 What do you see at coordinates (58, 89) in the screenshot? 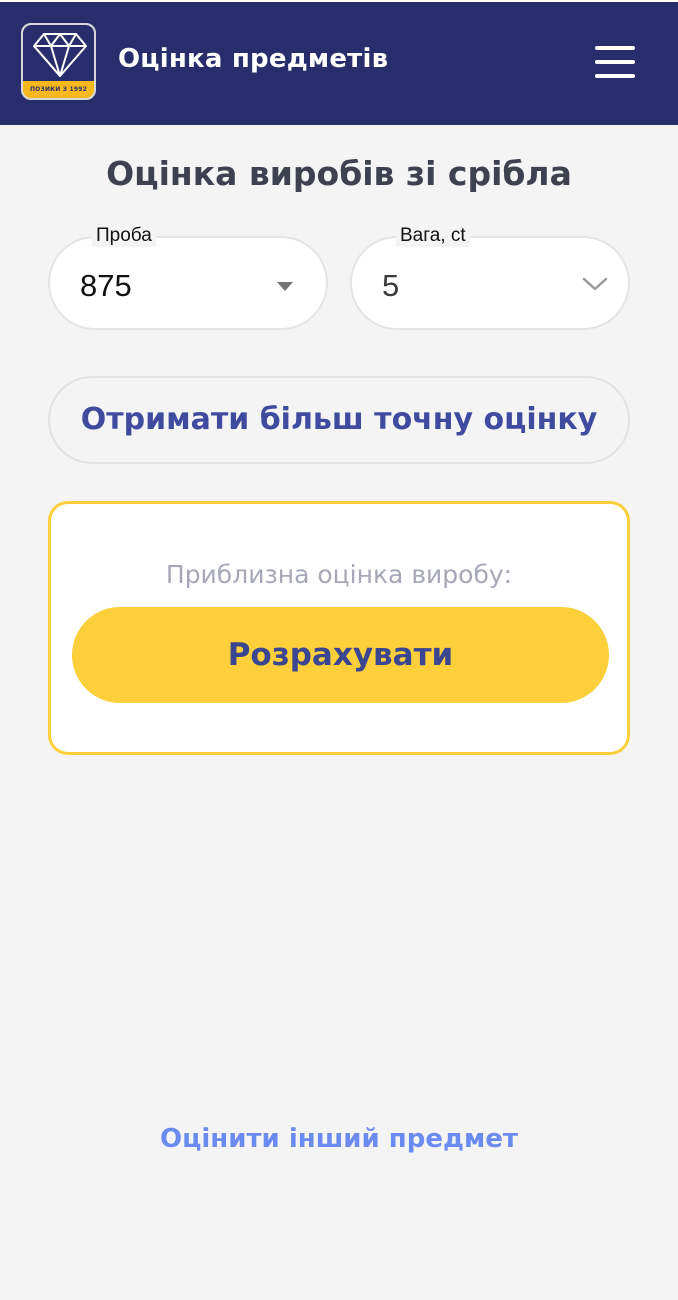
I see `logo-caption: ПОЗИКИ З 1992` at bounding box center [58, 89].